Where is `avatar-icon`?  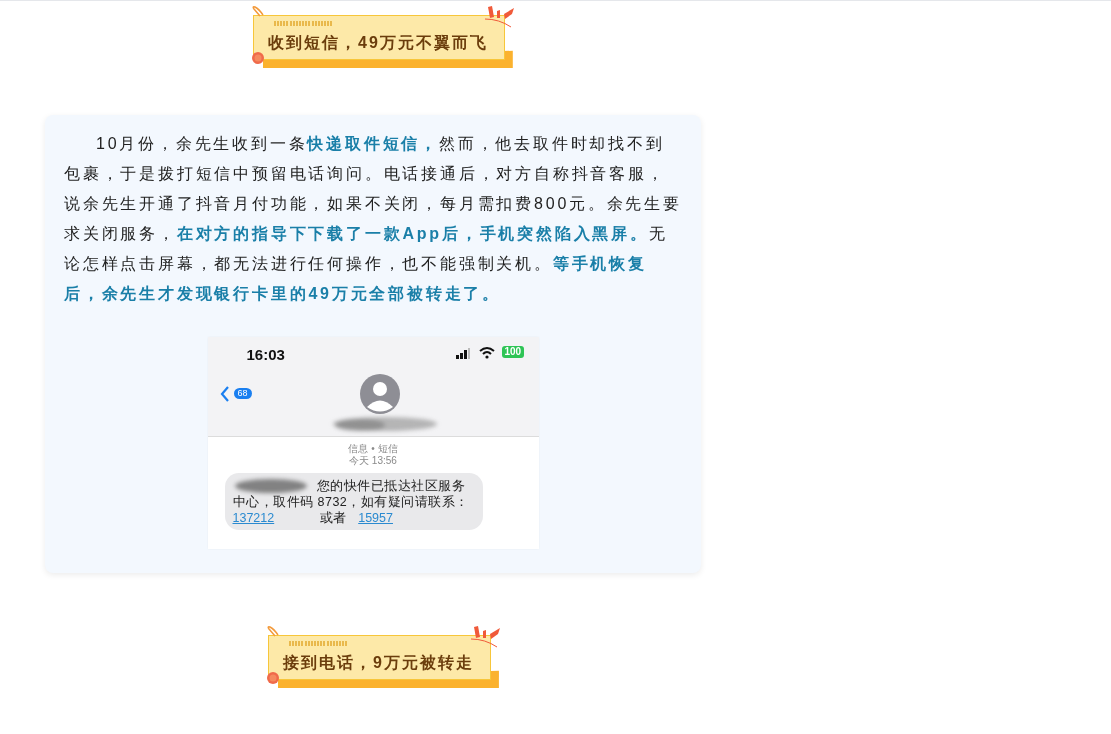 avatar-icon is located at coordinates (379, 394).